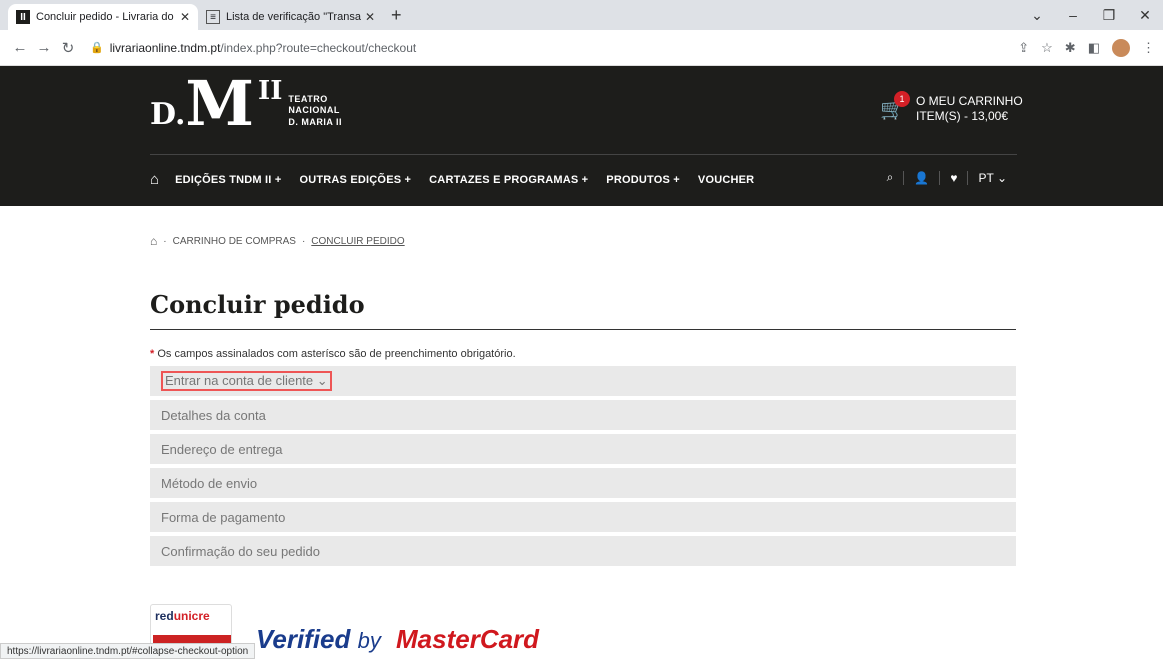  I want to click on logo-ii: II, so click(270, 91).